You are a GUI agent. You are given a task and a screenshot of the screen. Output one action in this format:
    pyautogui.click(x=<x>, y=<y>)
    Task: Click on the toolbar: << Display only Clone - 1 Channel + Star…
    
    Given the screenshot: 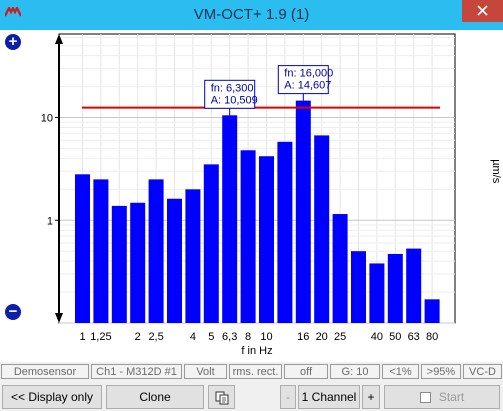 What is the action you would take?
    pyautogui.click(x=251, y=396)
    